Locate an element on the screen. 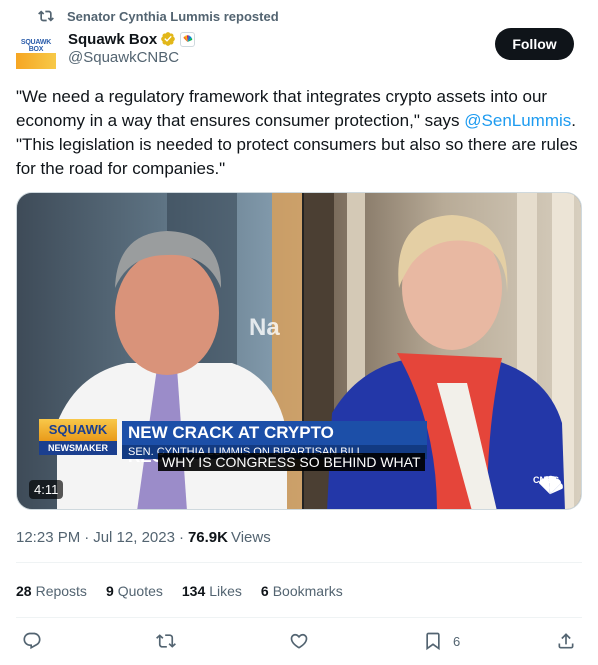 The width and height of the screenshot is (598, 665). verified-badge-icon is located at coordinates (168, 39).